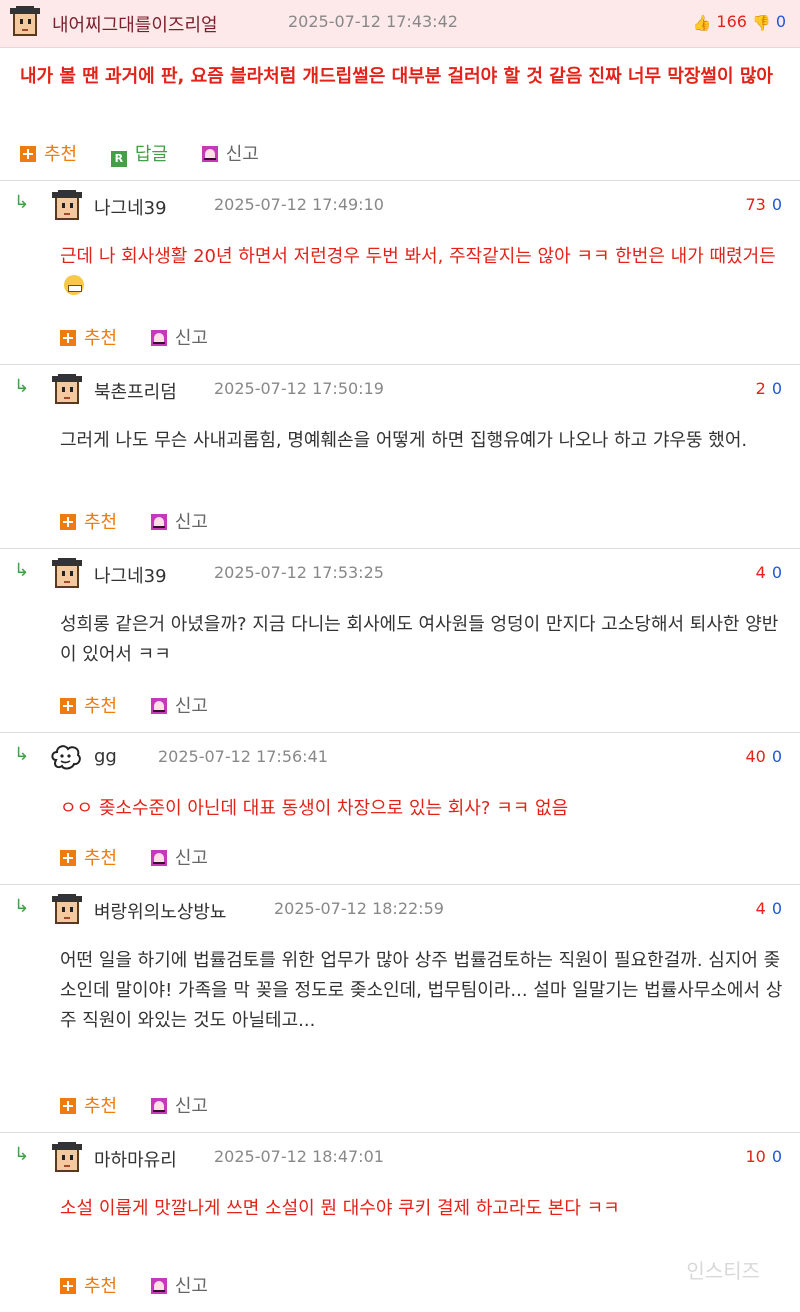  Describe the element at coordinates (243, 756) in the screenshot. I see `comment-date: 2025-07-12 17:56:41` at that location.